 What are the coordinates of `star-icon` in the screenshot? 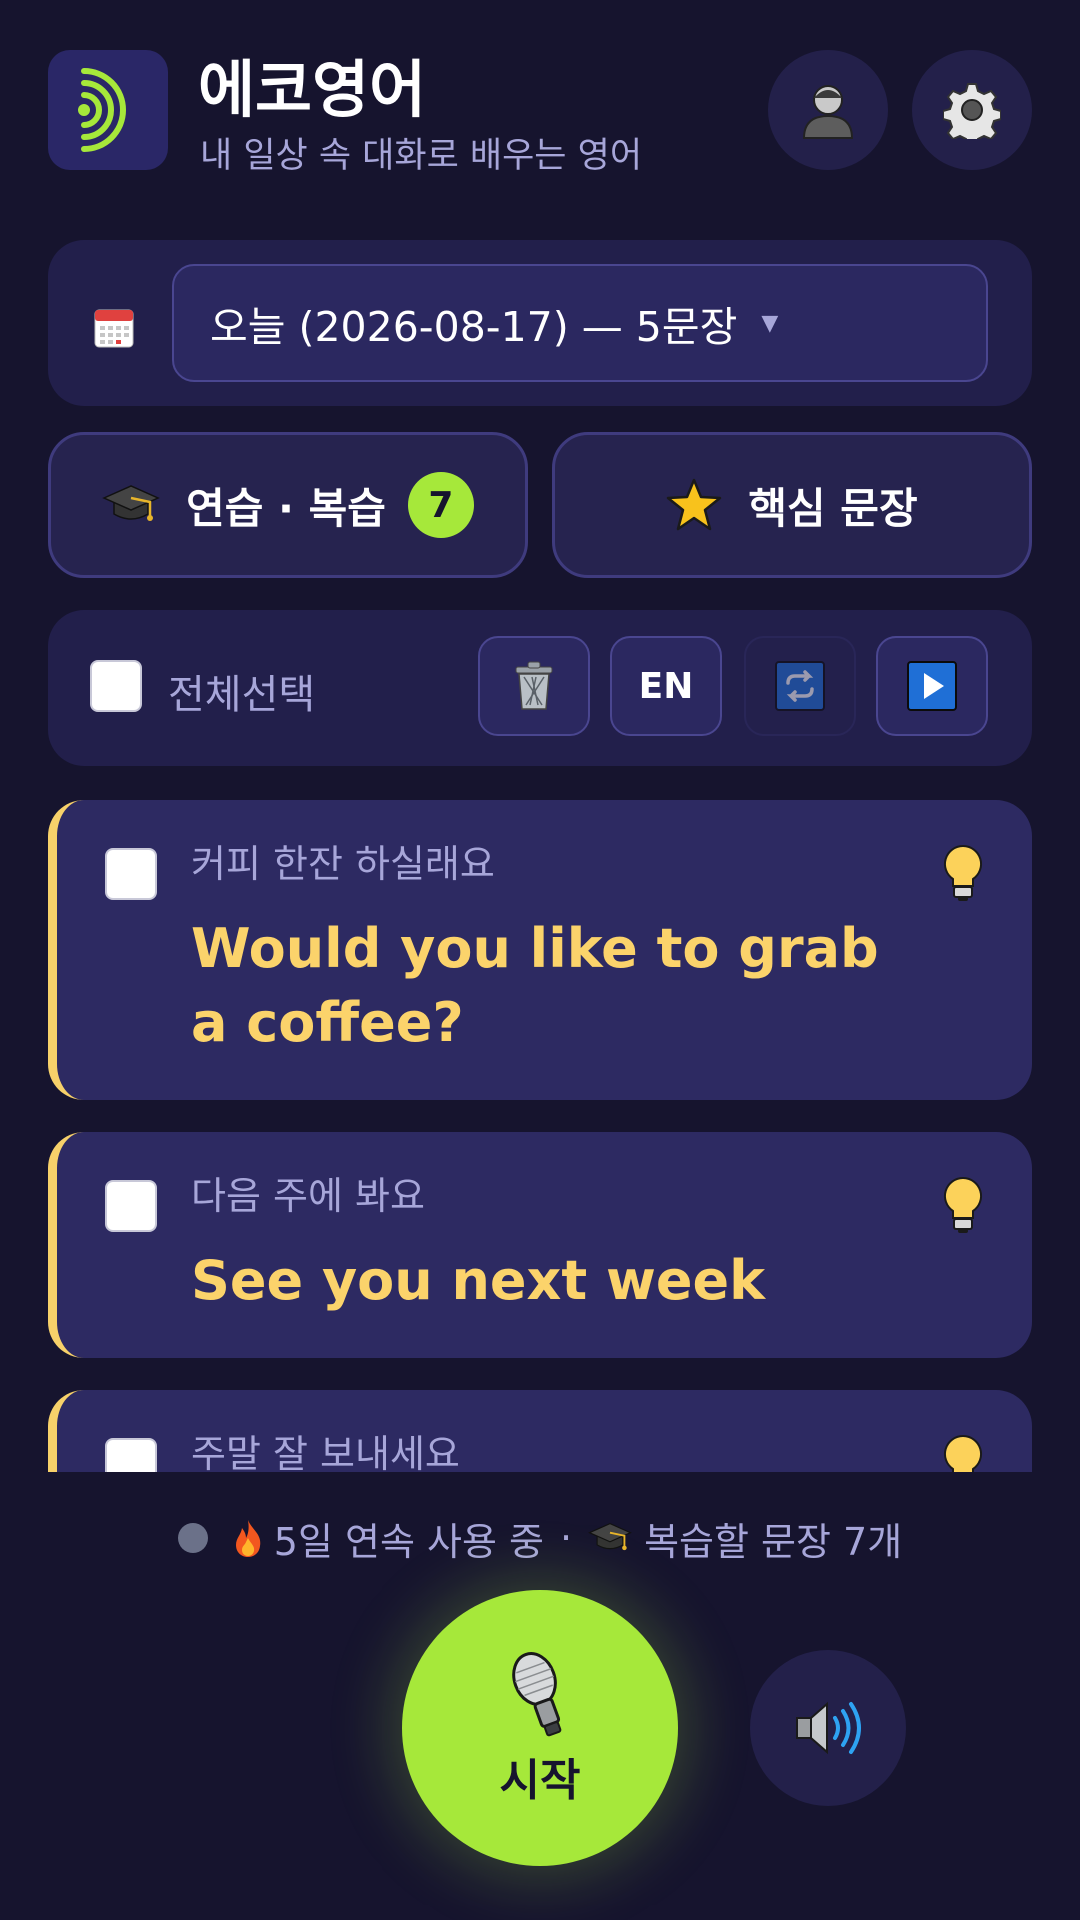 It's located at (694, 504).